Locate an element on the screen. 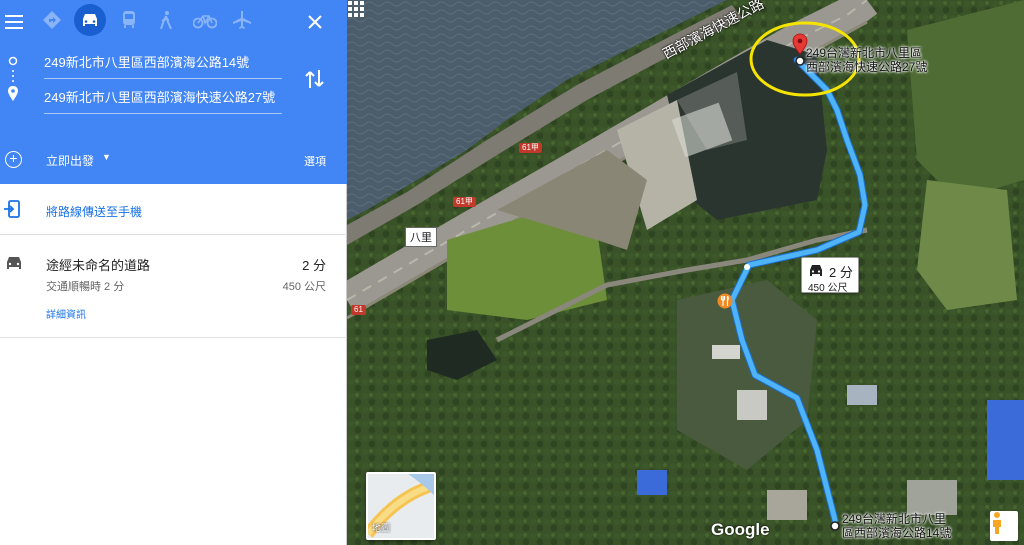 Image resolution: width=1024 pixels, height=545 pixels. route-time-badge: 2 分 450 公尺 is located at coordinates (830, 275).